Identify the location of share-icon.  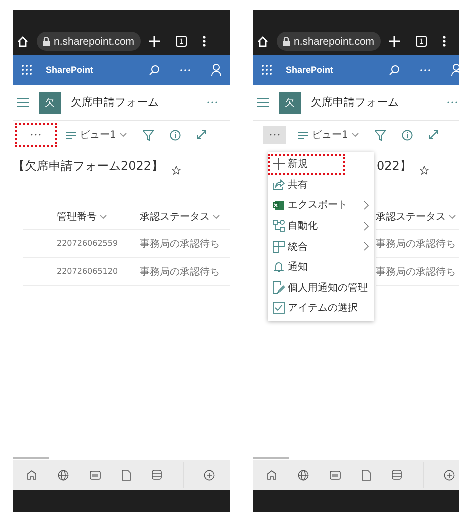
(278, 184).